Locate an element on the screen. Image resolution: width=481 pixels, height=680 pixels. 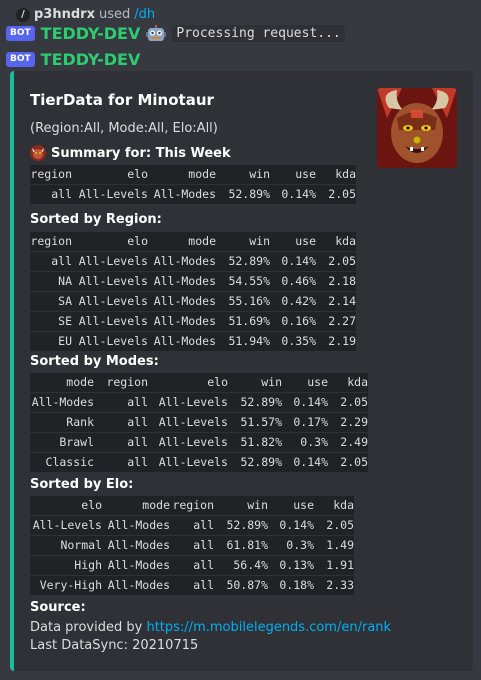
table-row: All-Modes all All-Levels 52.89% 0.14% 2.05 is located at coordinates (199, 402).